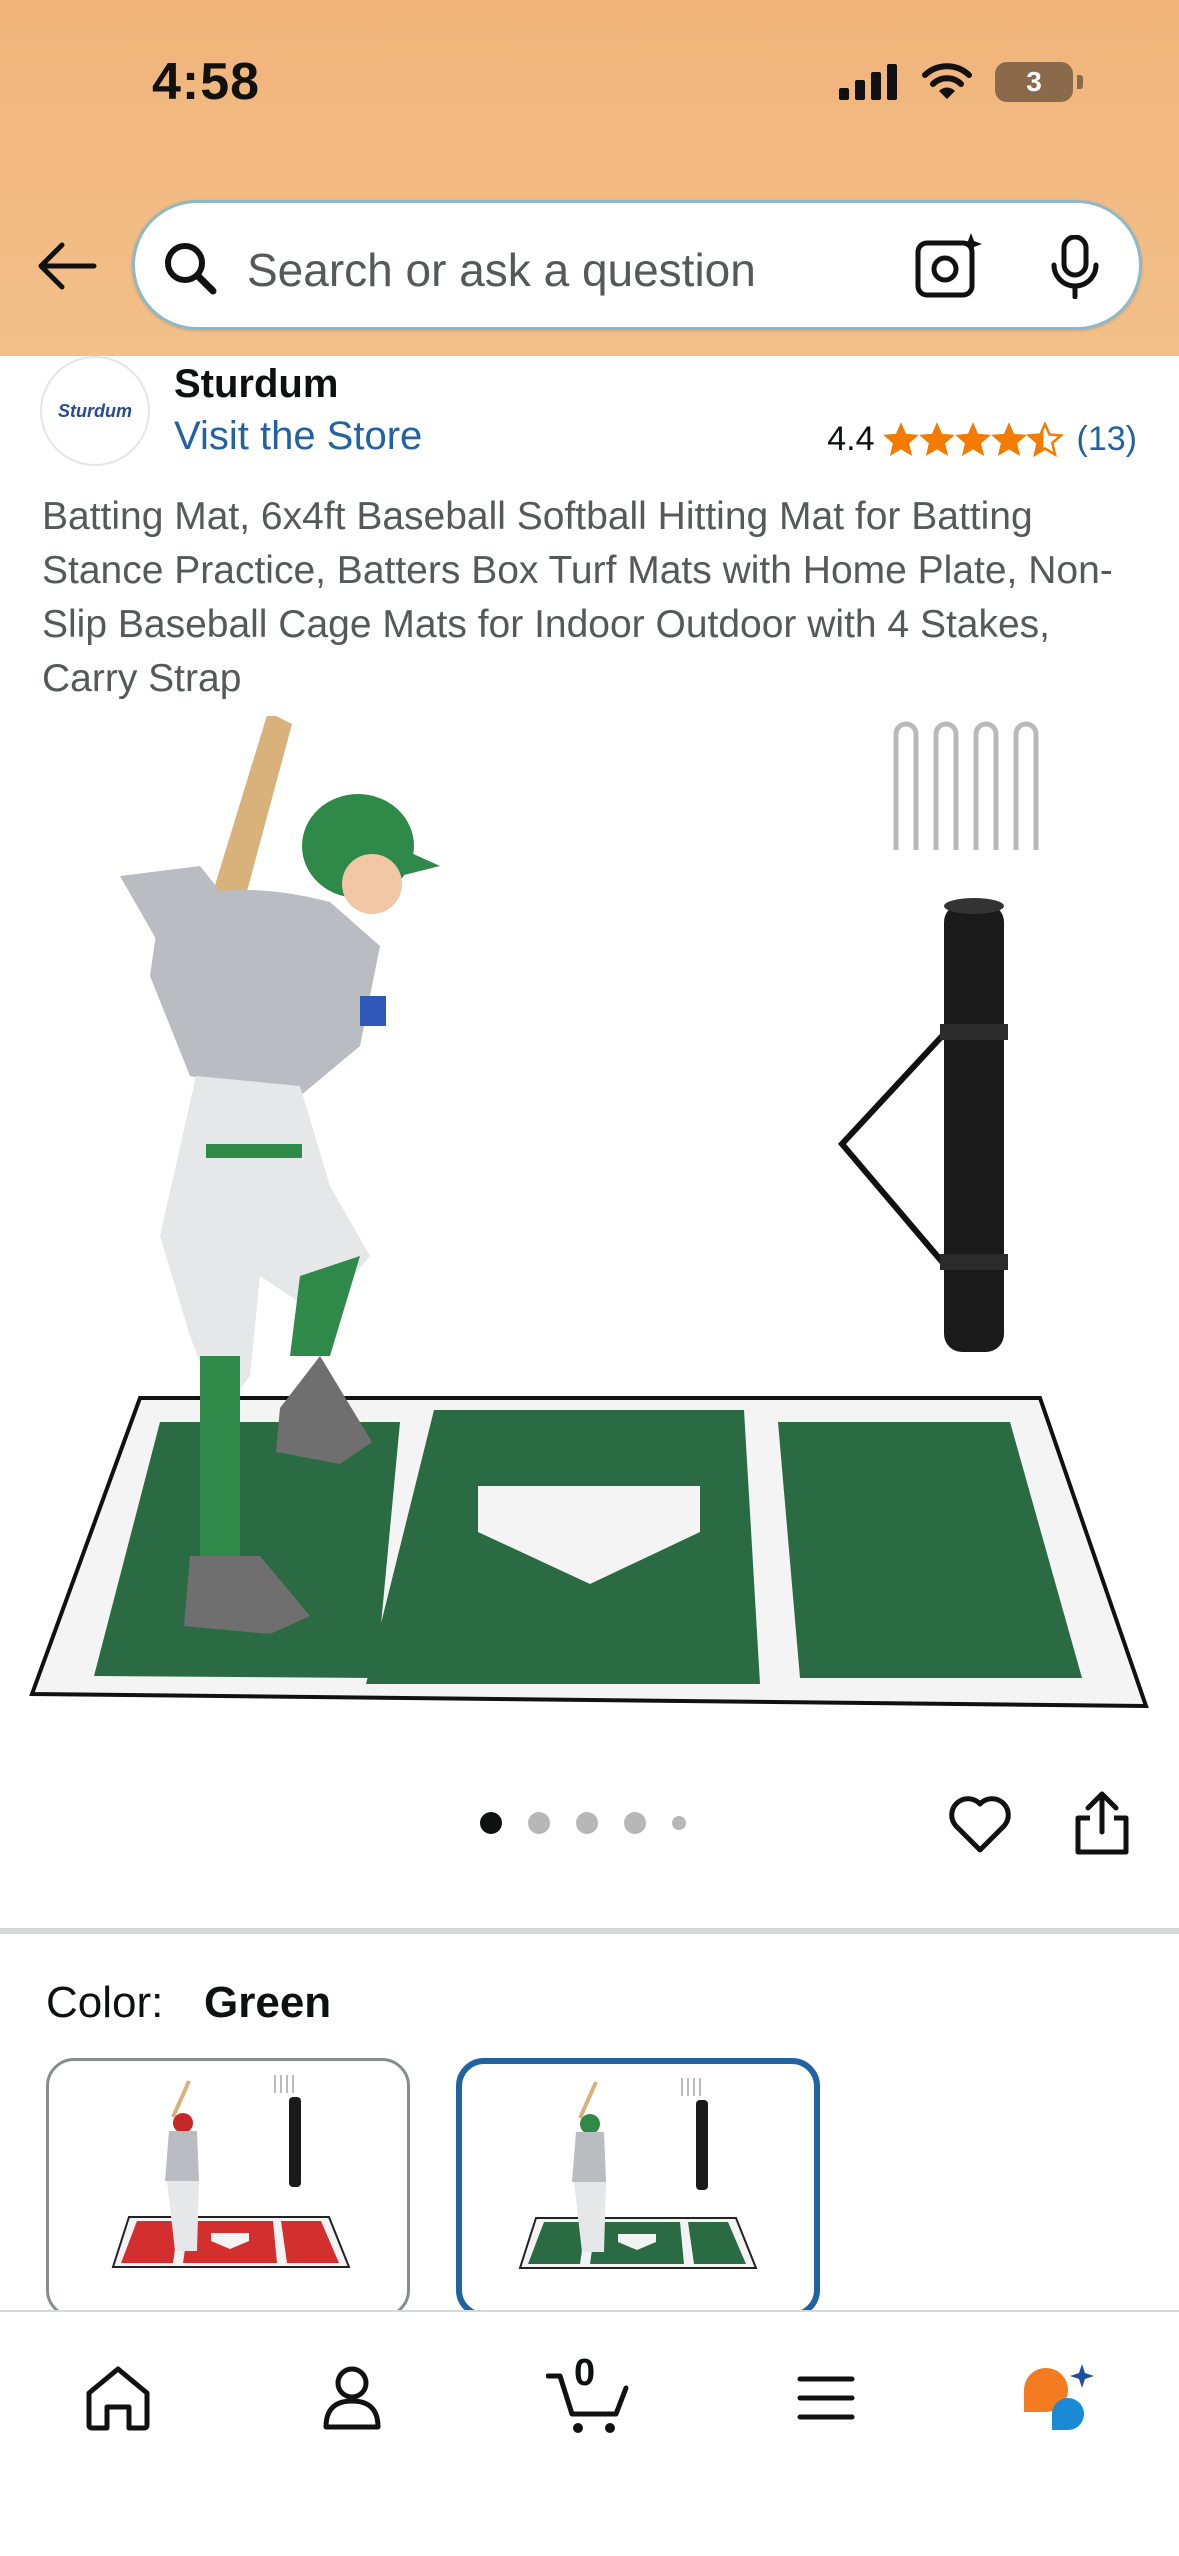 The width and height of the screenshot is (1179, 2556). Describe the element at coordinates (922, 1125) in the screenshot. I see `carry-bag-image` at that location.